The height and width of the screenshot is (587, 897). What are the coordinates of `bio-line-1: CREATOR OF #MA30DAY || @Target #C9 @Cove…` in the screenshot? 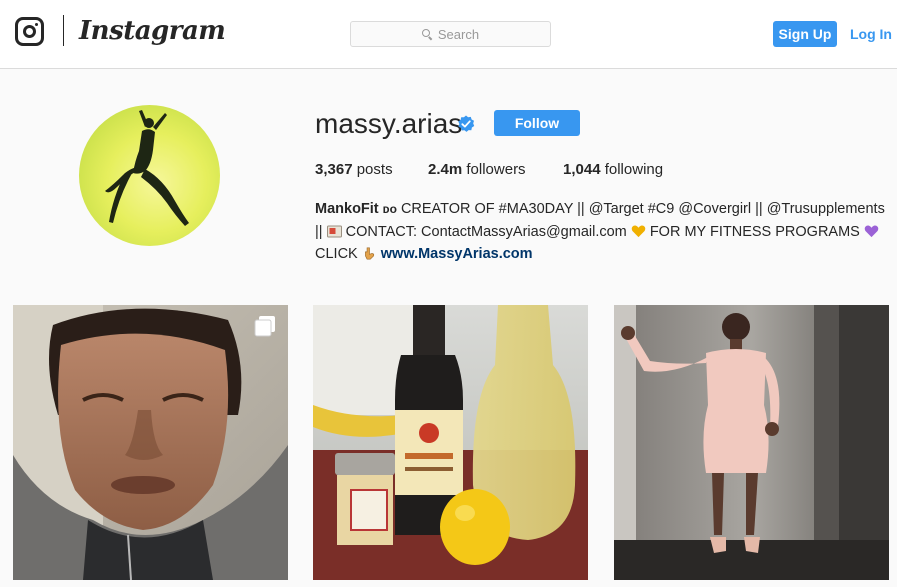 It's located at (642, 209).